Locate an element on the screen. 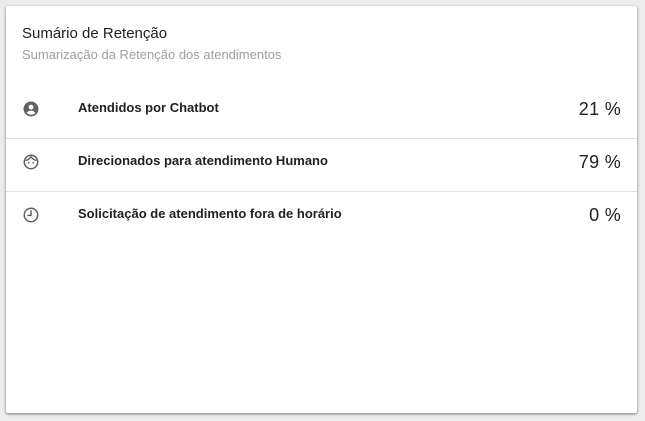 The width and height of the screenshot is (645, 421). clock-icon is located at coordinates (31, 215).